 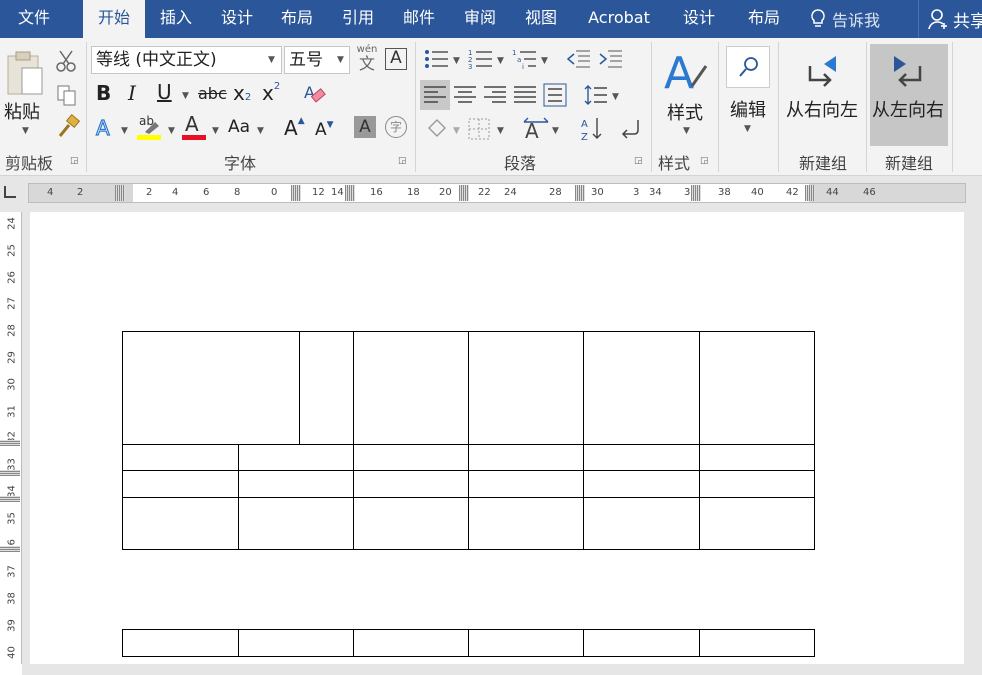 What do you see at coordinates (195, 126) in the screenshot?
I see `font-color-button: A` at bounding box center [195, 126].